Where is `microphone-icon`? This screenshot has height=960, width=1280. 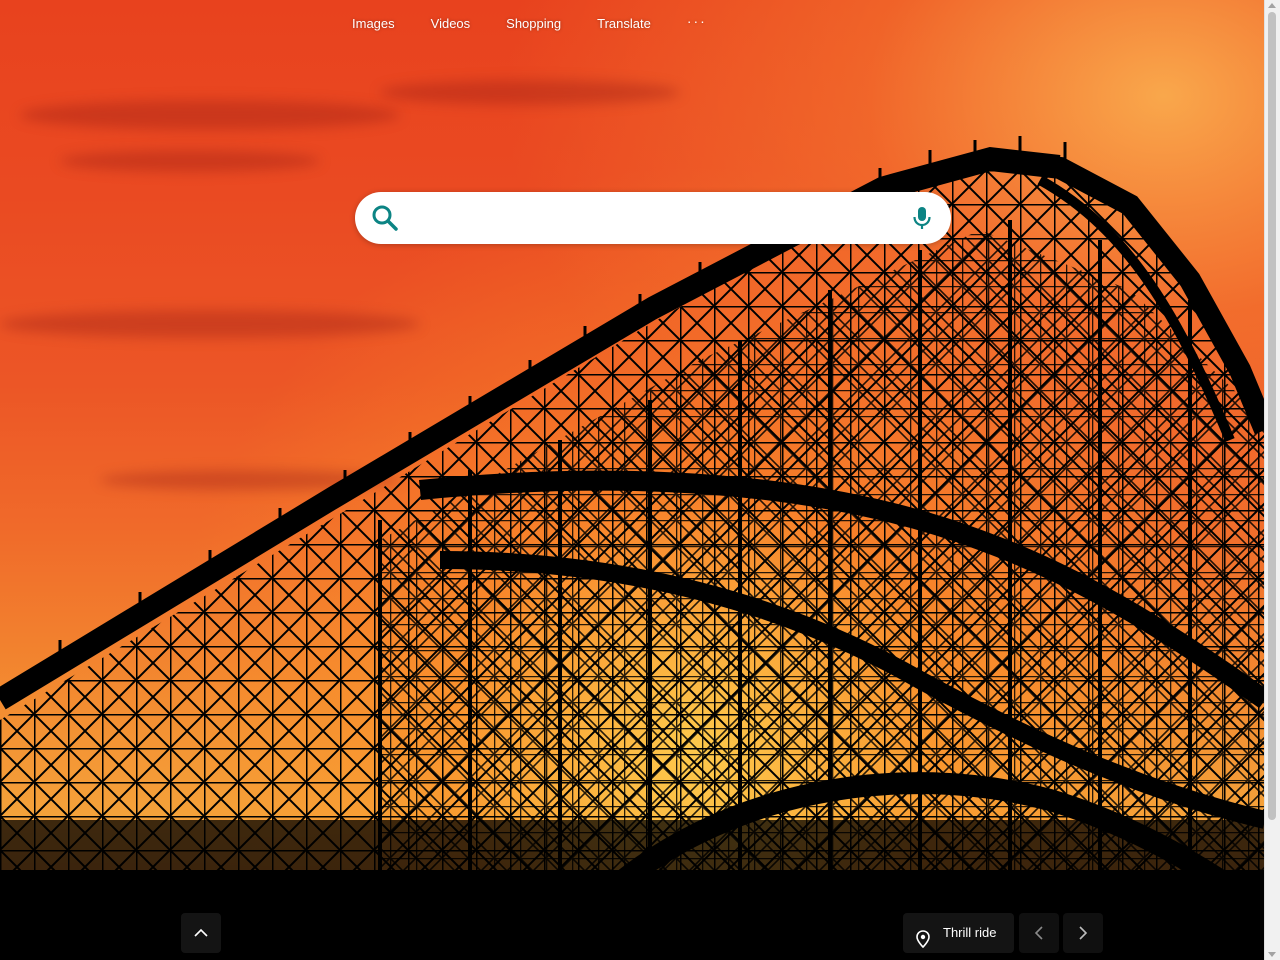 microphone-icon is located at coordinates (922, 218).